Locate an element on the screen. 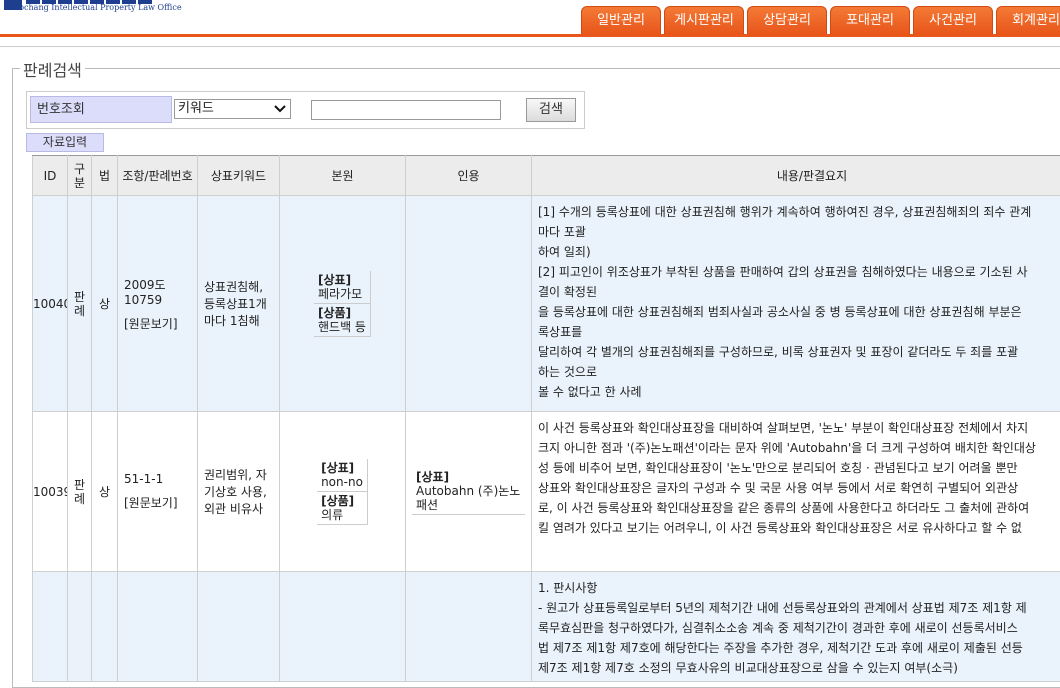 This screenshot has height=688, width=1060. summary-line: 1. 판시사항 is located at coordinates (799, 588).